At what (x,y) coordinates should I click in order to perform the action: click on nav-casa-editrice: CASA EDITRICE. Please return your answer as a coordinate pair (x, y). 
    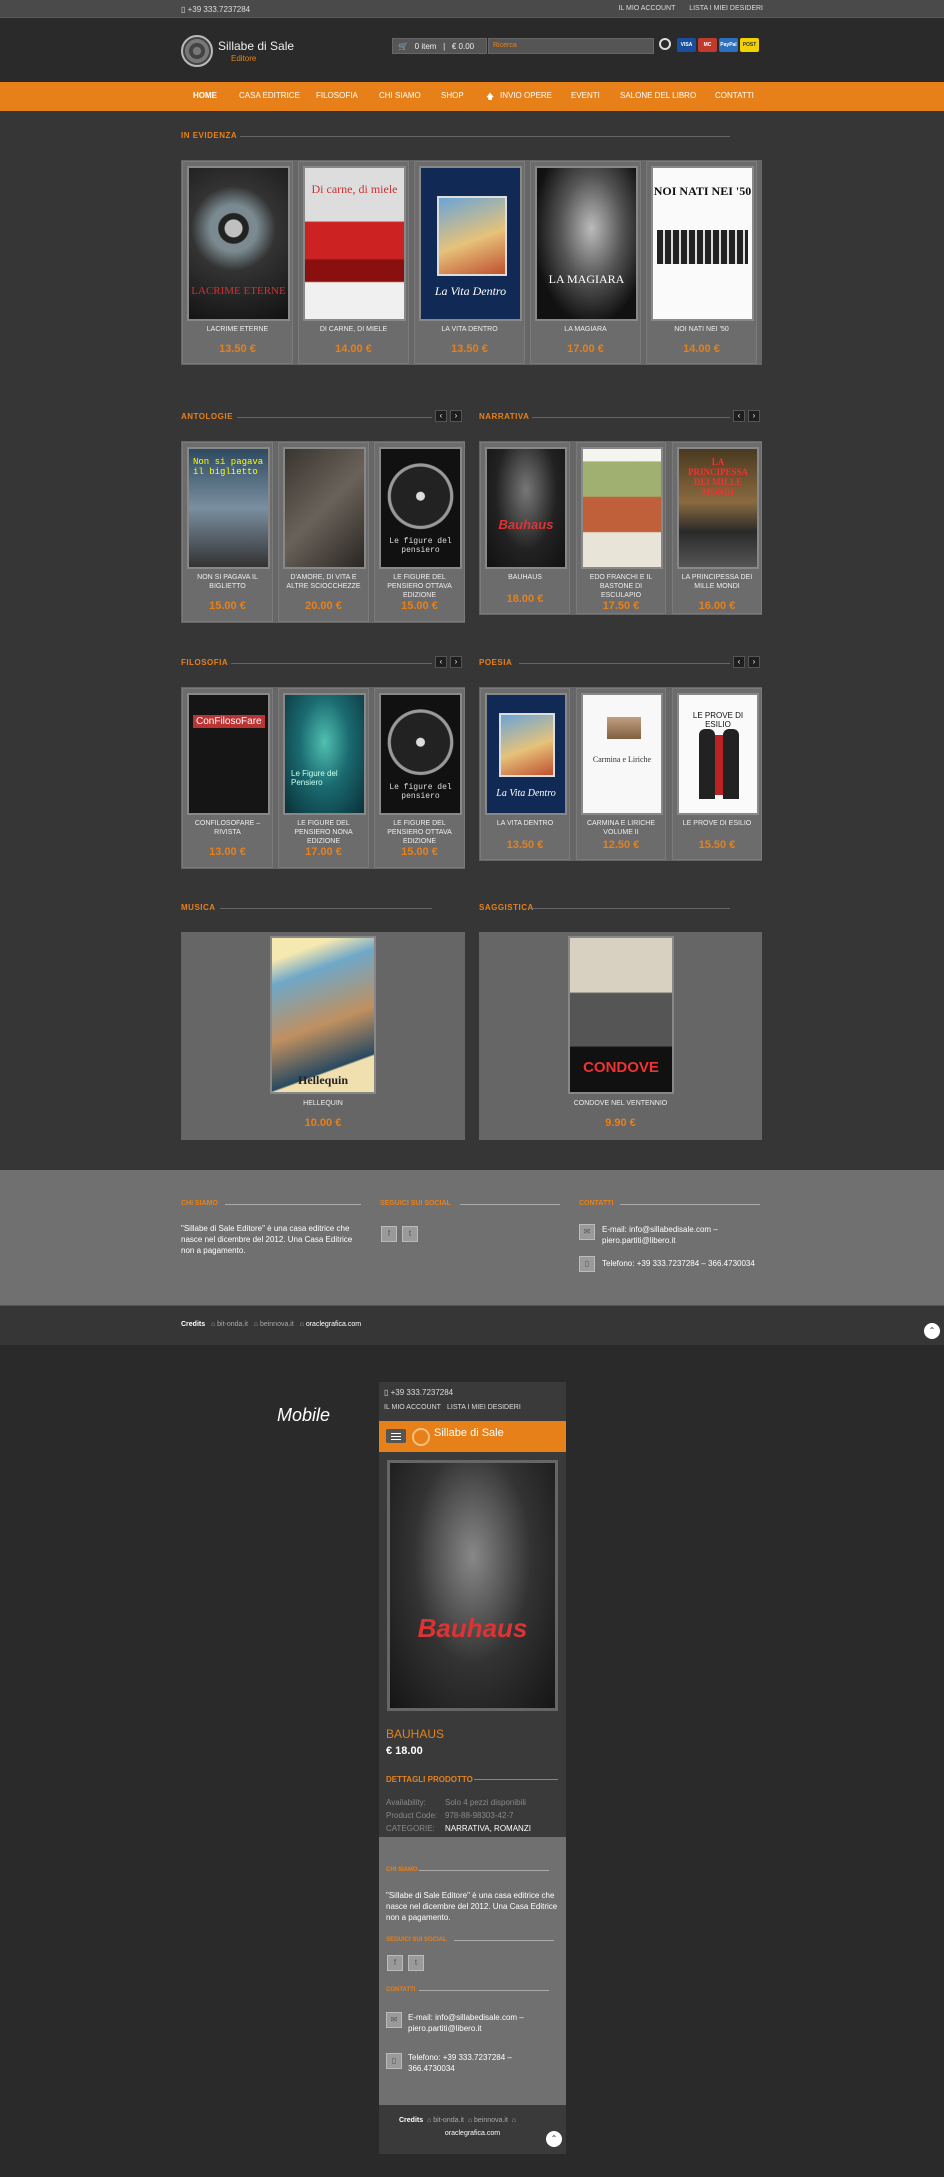
    Looking at the image, I should click on (269, 95).